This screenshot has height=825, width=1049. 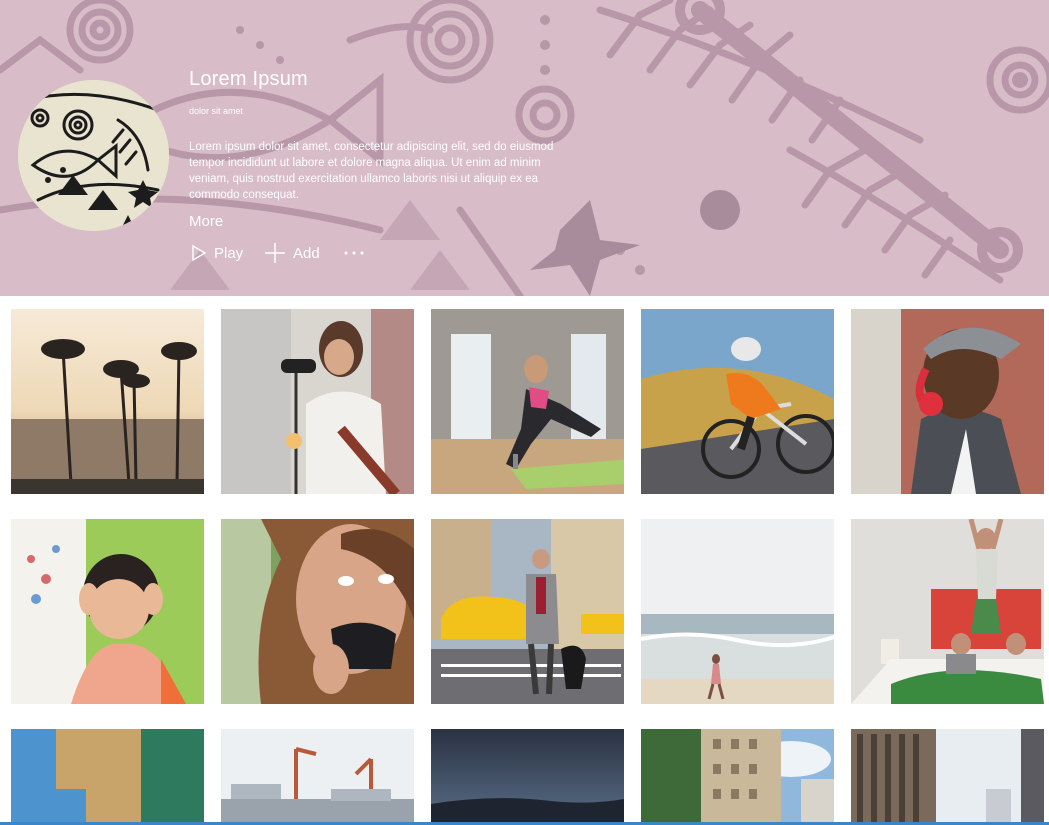 What do you see at coordinates (229, 253) in the screenshot?
I see `play-label: Play` at bounding box center [229, 253].